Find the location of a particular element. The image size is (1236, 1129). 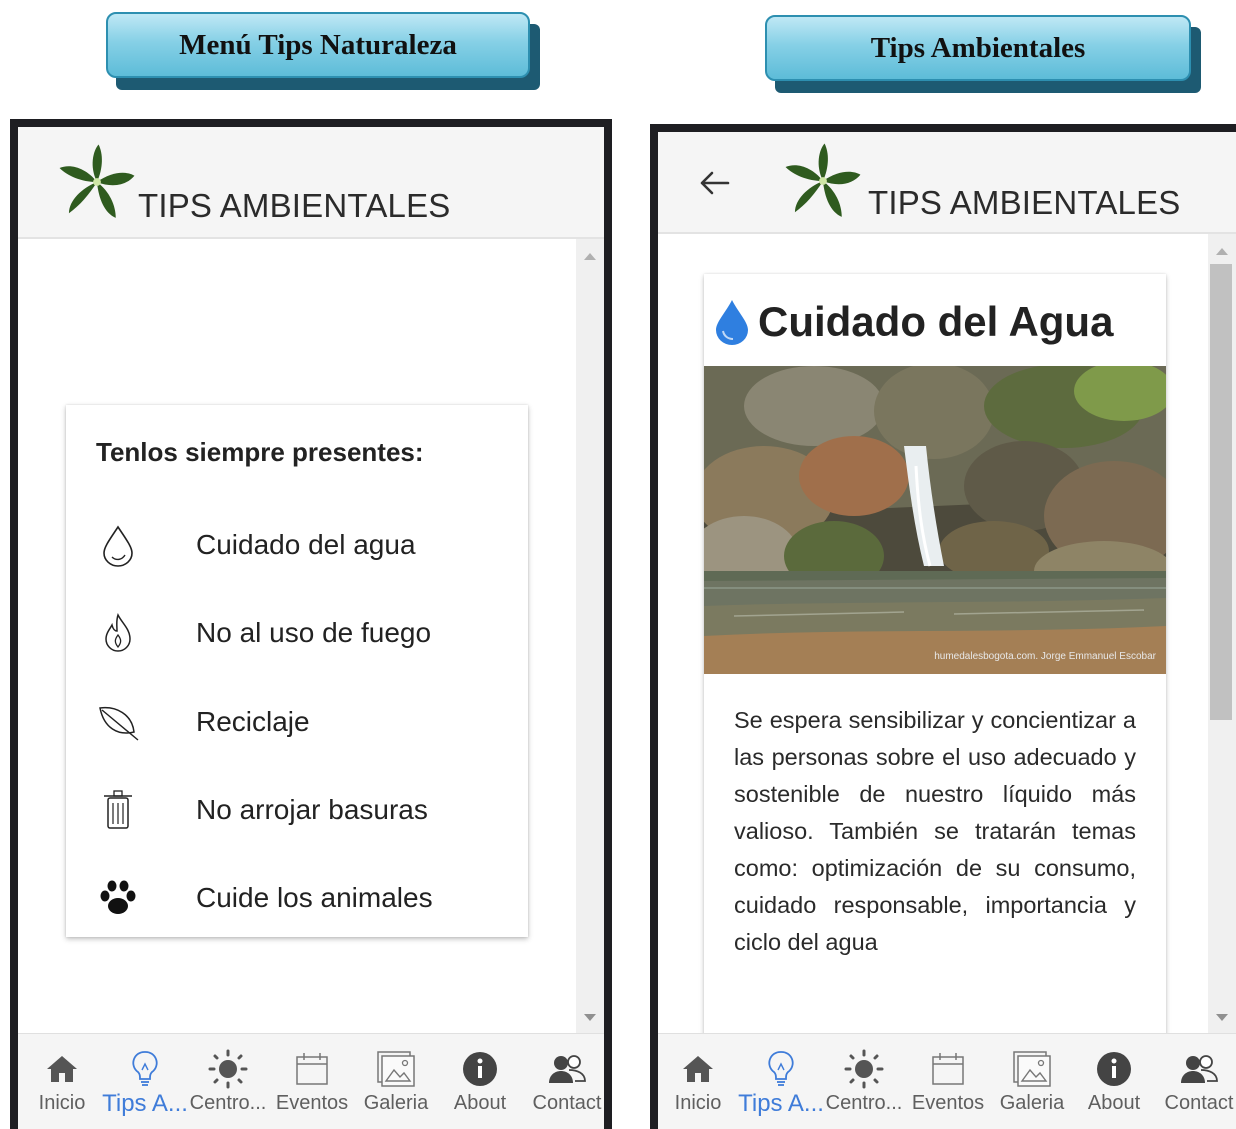

scroll-thumb is located at coordinates (1221, 492).